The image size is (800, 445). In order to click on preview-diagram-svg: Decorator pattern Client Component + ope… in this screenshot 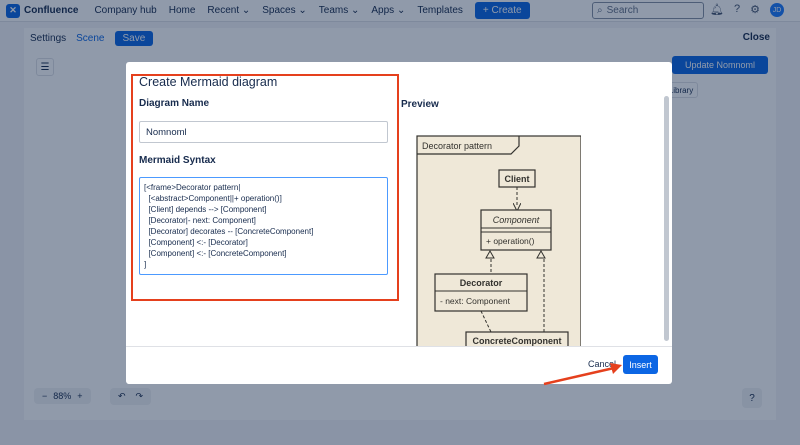, I will do `click(498, 240)`.